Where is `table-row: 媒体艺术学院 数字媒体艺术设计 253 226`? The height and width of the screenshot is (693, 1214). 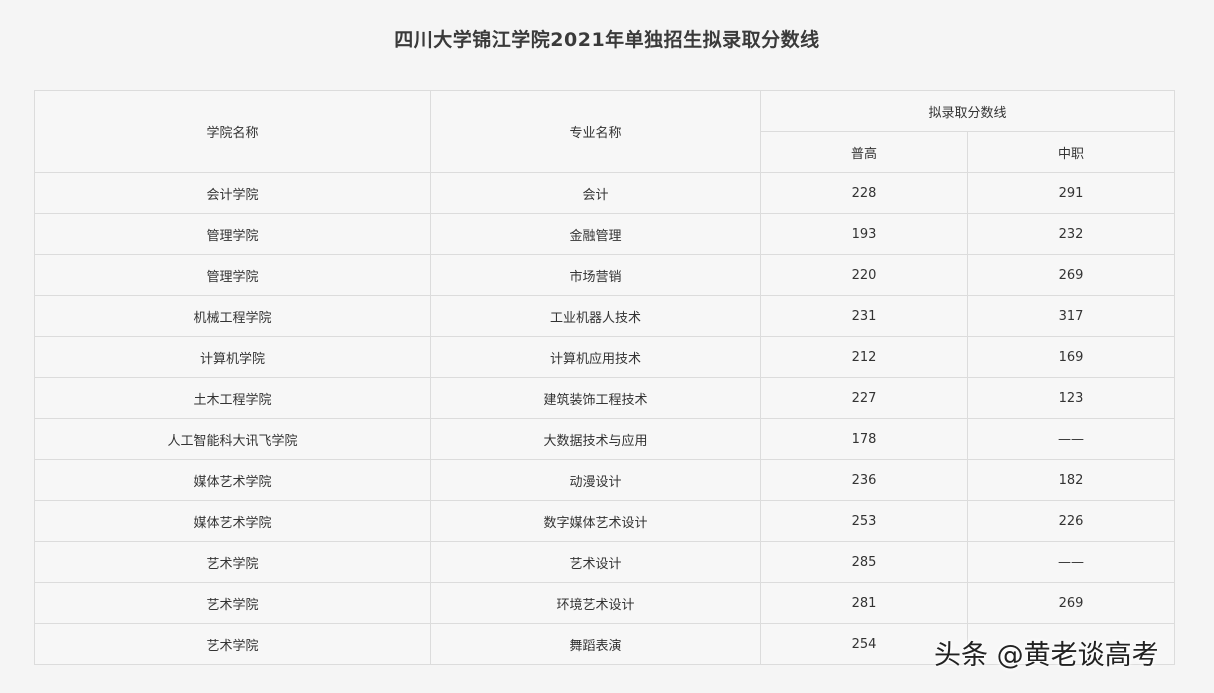
table-row: 媒体艺术学院 数字媒体艺术设计 253 226 is located at coordinates (605, 521).